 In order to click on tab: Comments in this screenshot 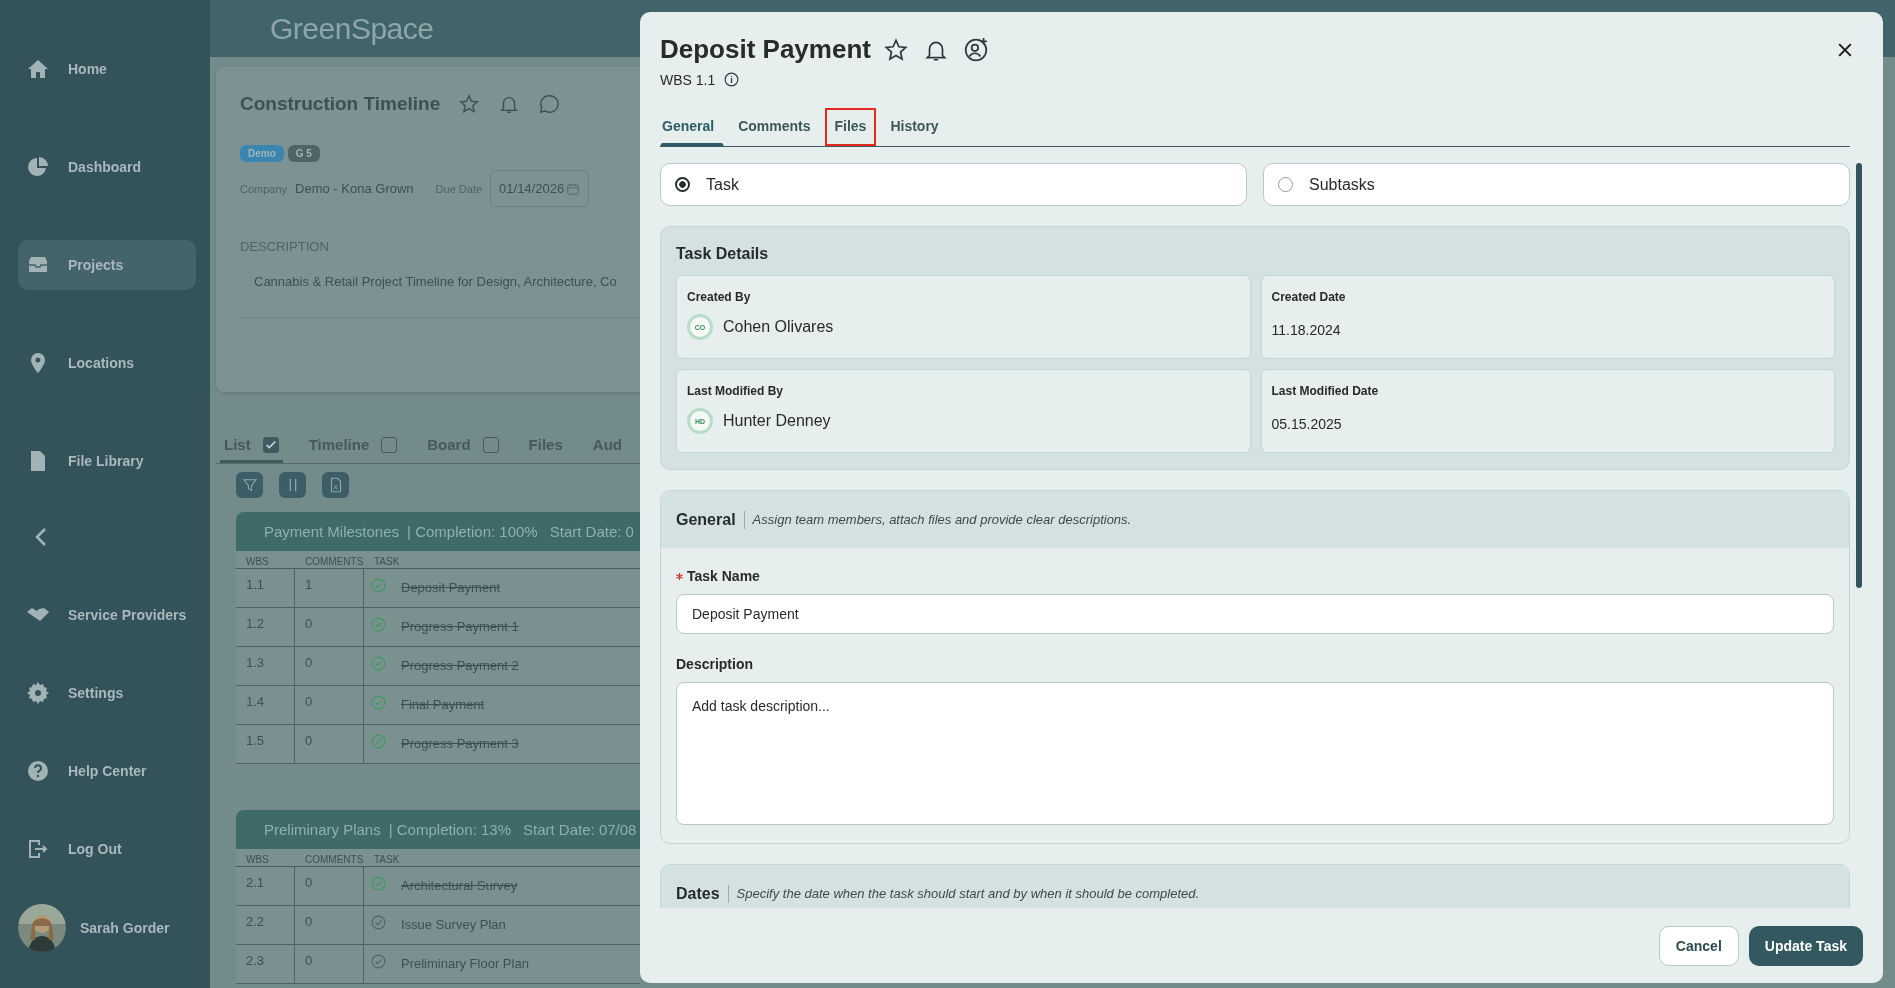, I will do `click(774, 127)`.